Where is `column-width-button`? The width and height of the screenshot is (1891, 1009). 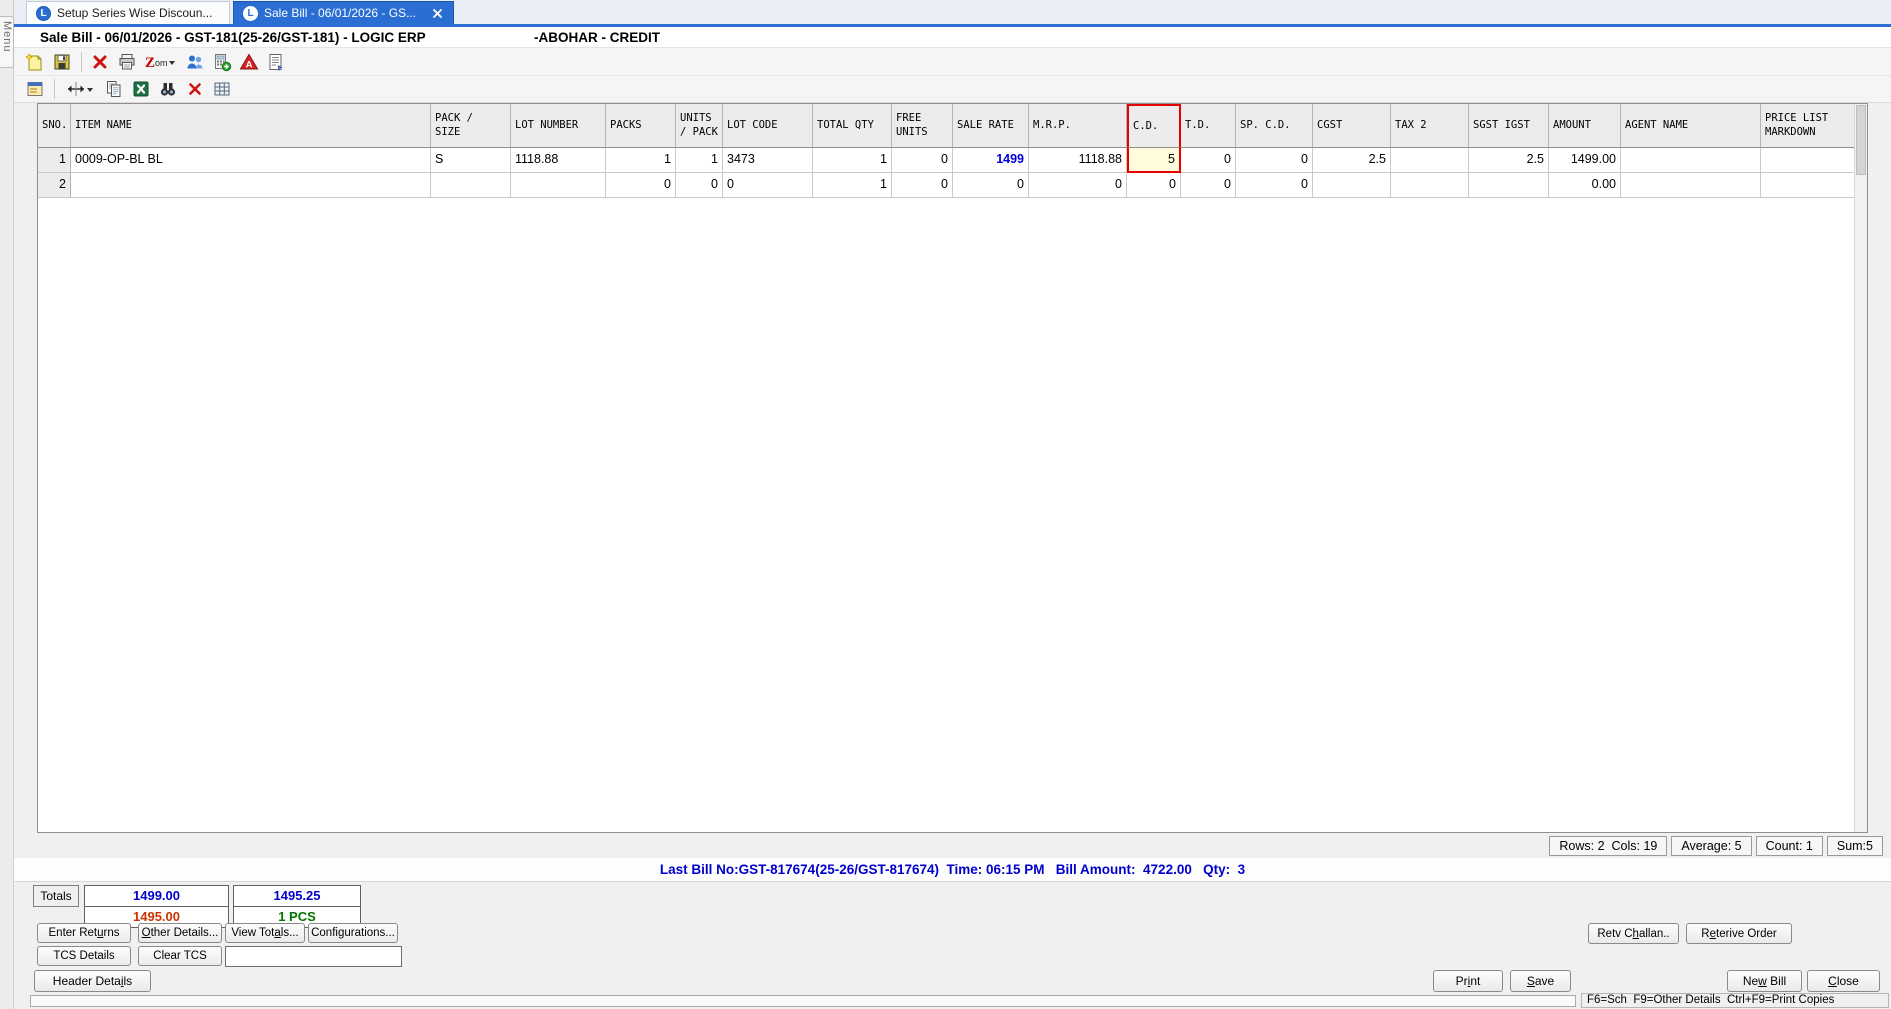 column-width-button is located at coordinates (80, 89).